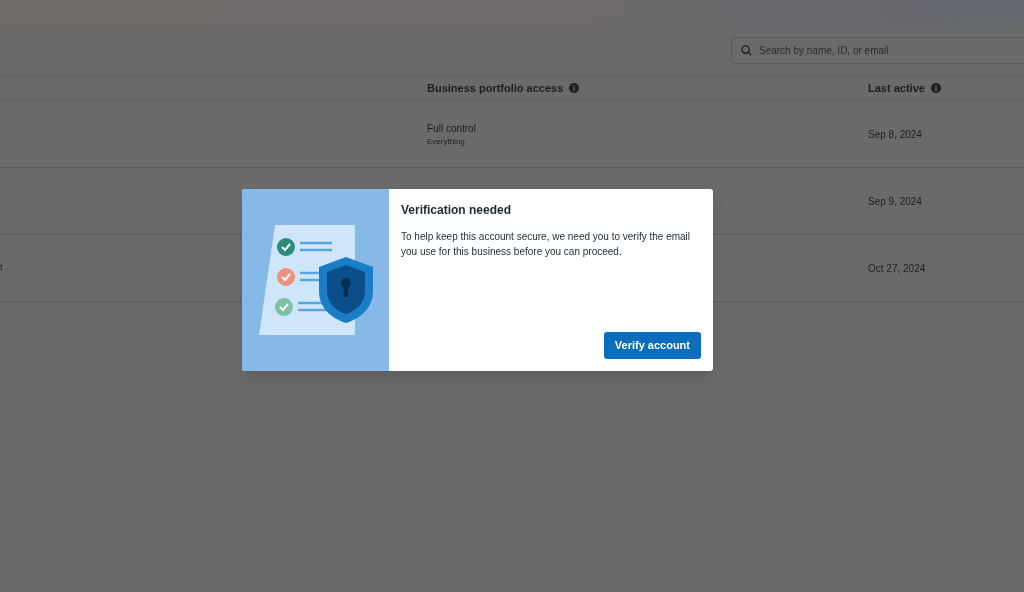 The image size is (1024, 592). Describe the element at coordinates (457, 210) in the screenshot. I see `dialog-title: Verification needed` at that location.